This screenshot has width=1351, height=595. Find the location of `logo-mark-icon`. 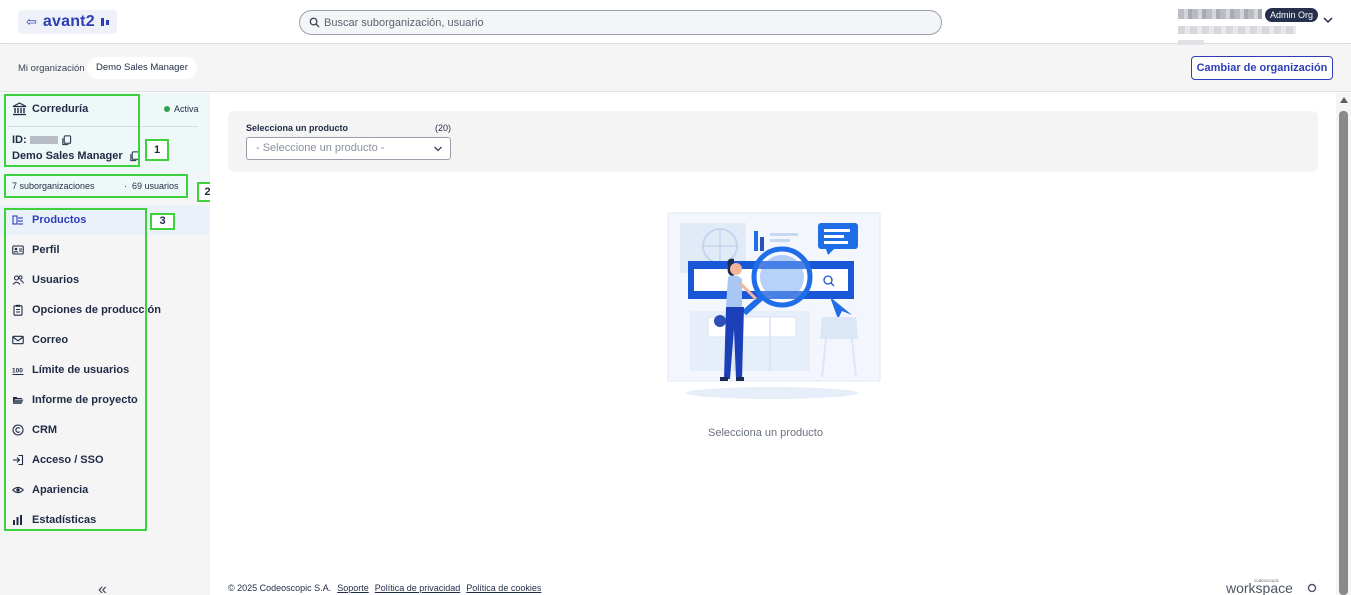

logo-mark-icon is located at coordinates (104, 22).